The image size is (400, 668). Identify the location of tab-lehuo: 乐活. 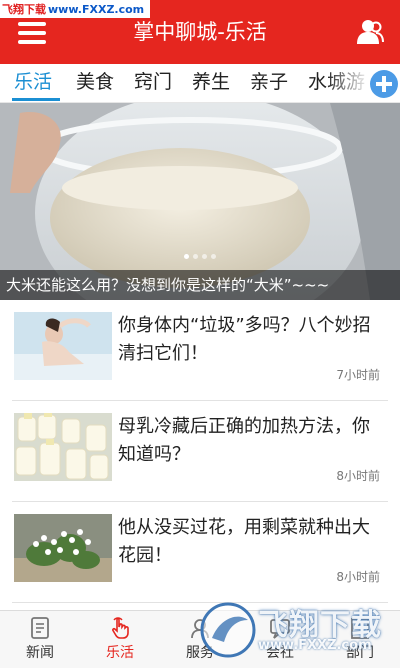
(33, 82).